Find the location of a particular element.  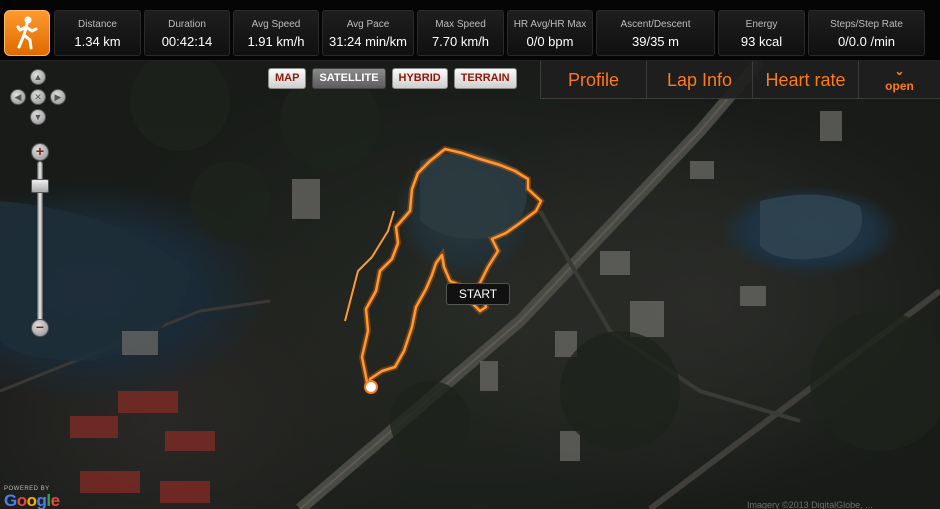

stat-value: 0/0 bpm is located at coordinates (550, 41).